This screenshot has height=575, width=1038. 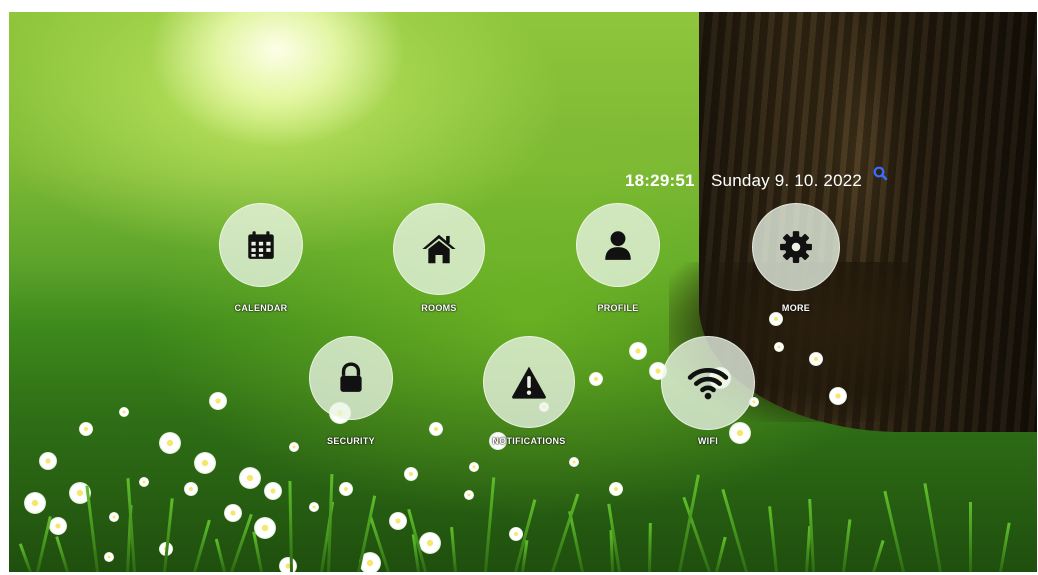 I want to click on tile-rooms: ROOMS, so click(x=439, y=263).